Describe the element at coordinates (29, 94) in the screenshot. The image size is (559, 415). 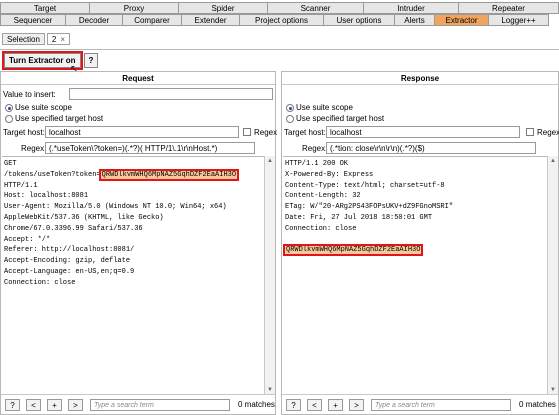
I see `value-to-insert-label: Value to insert:` at that location.